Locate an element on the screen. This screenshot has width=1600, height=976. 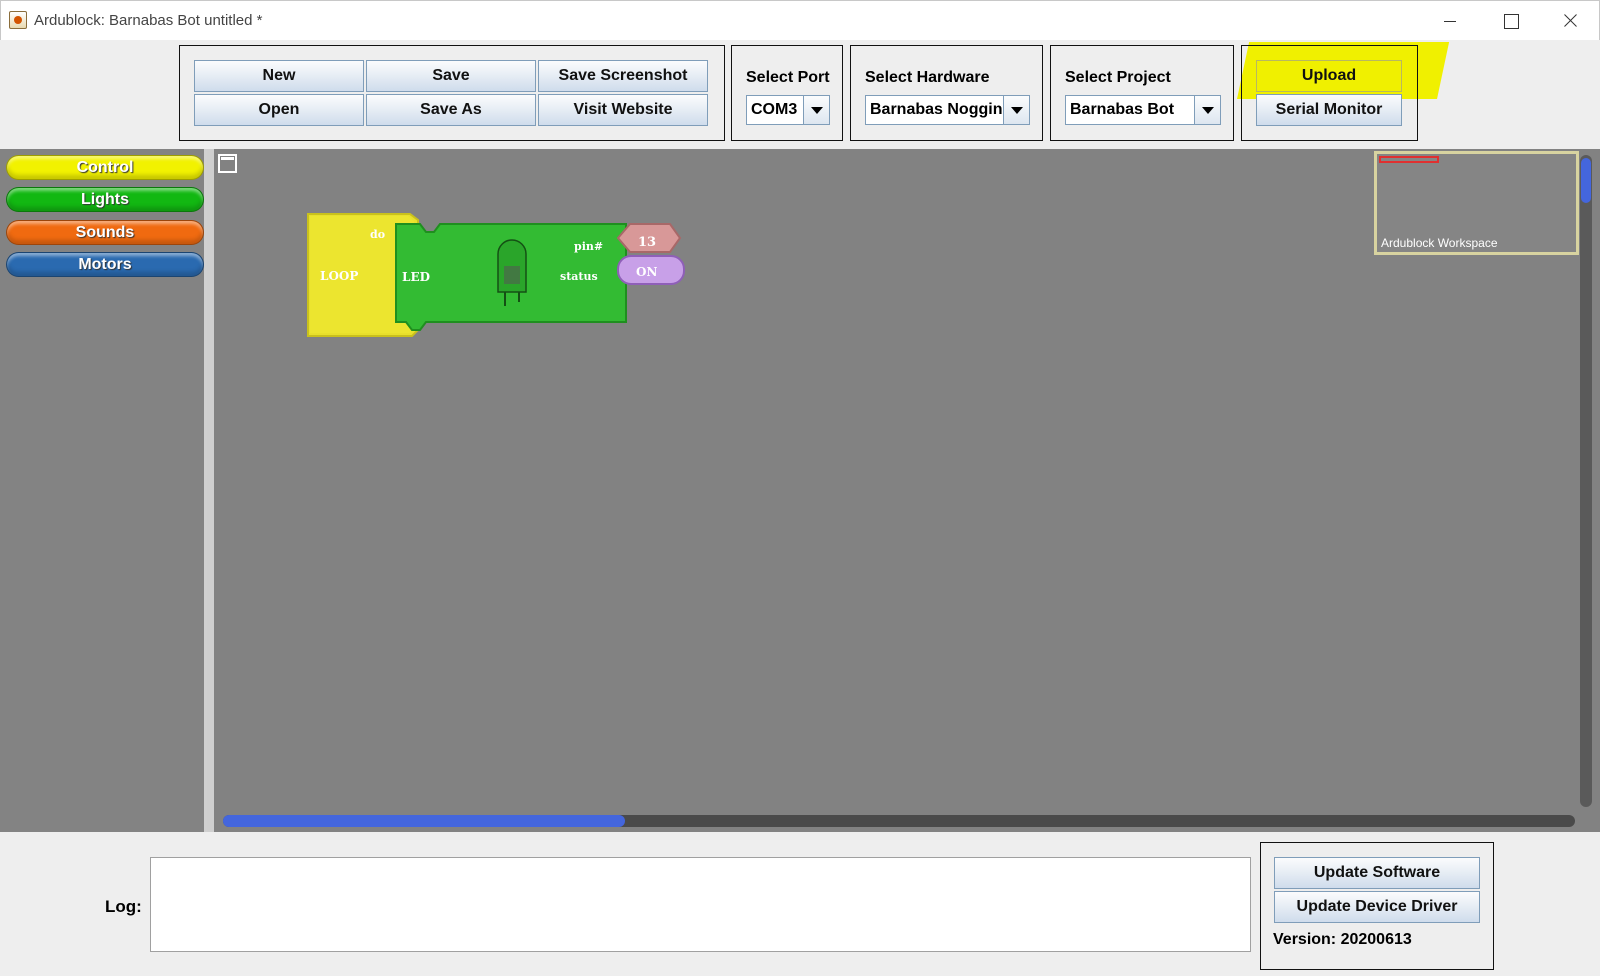
maximize-button is located at coordinates (1510, 21).